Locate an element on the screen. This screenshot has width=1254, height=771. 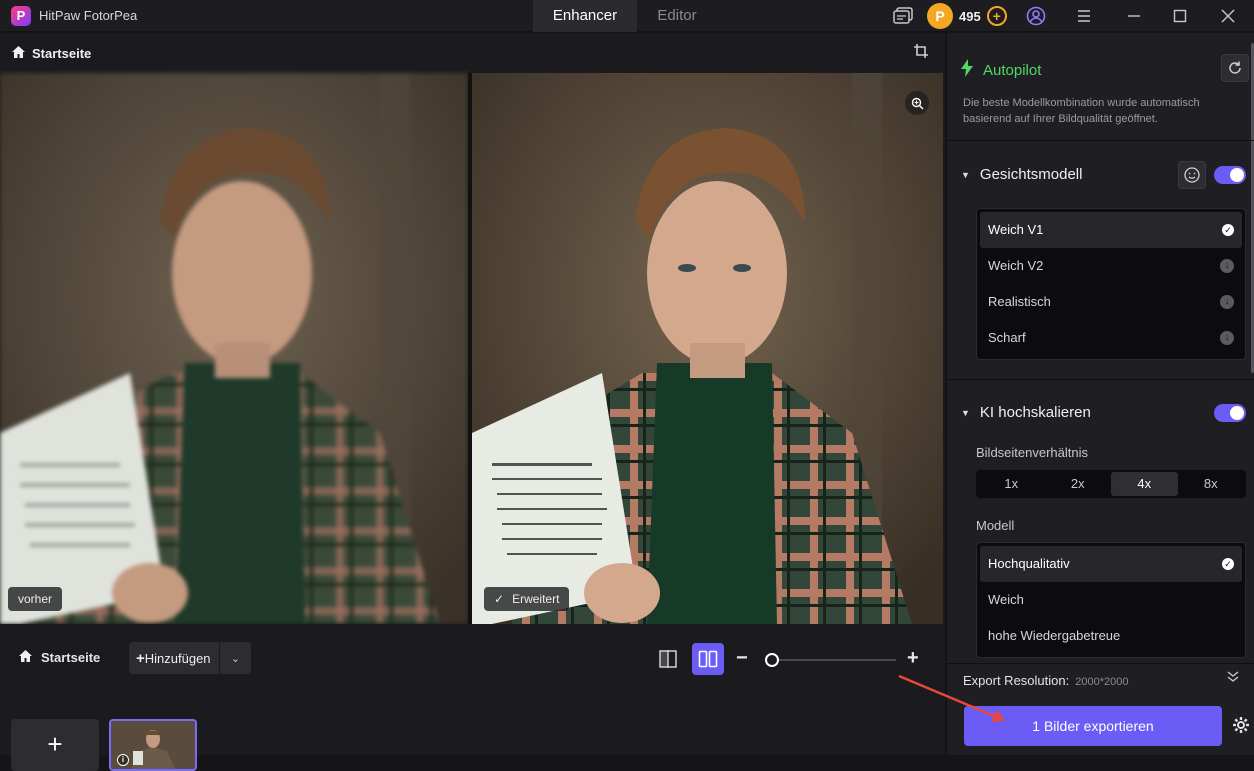
ratio-label: Bildseitenverhältnis is located at coordinates (1032, 452).